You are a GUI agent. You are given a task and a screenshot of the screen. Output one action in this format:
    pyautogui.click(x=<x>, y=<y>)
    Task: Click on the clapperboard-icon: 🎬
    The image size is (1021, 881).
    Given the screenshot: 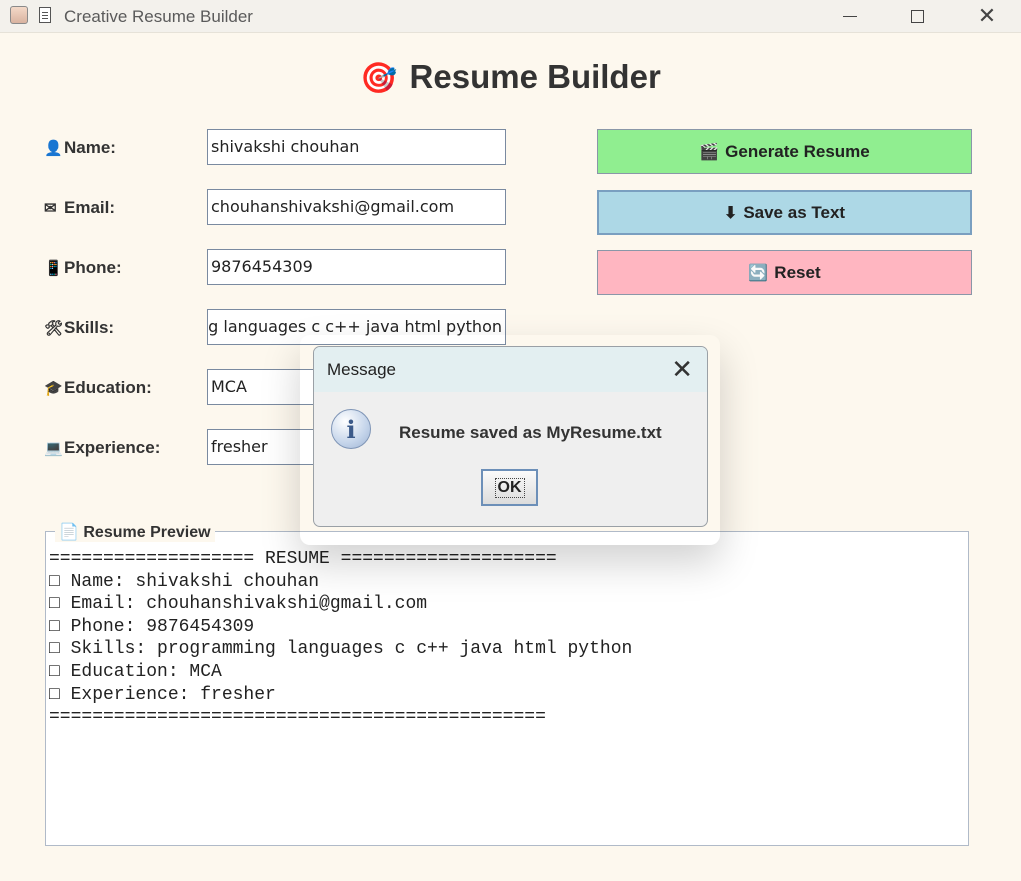 What is the action you would take?
    pyautogui.click(x=709, y=152)
    